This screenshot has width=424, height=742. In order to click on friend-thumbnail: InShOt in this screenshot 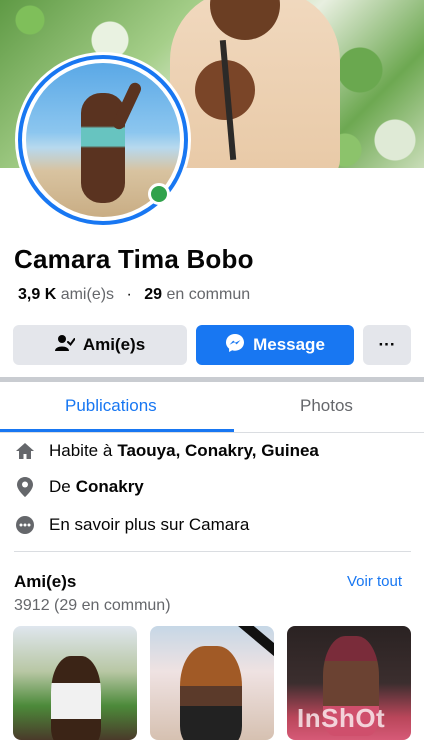, I will do `click(349, 683)`.